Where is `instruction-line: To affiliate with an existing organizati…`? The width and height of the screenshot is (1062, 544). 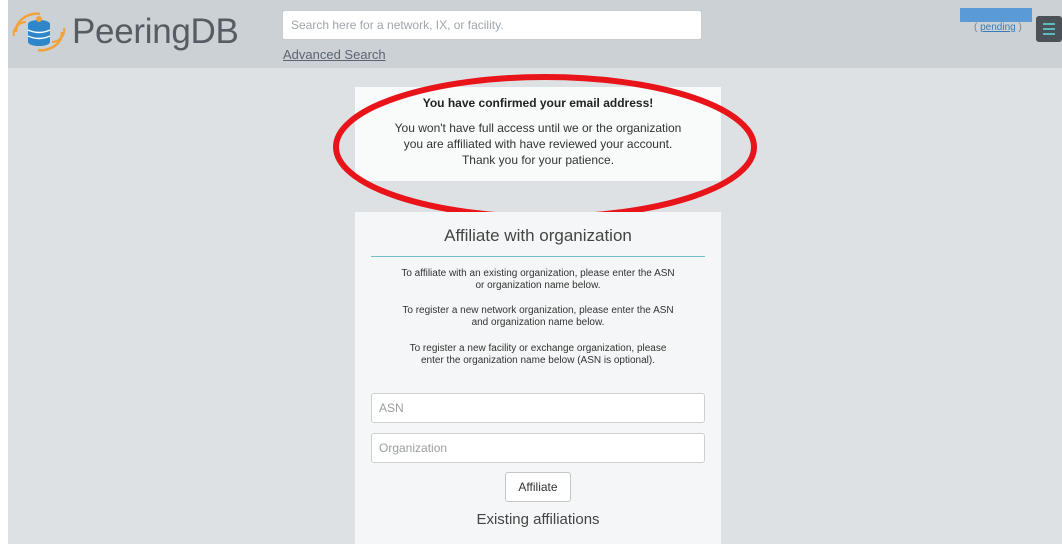 instruction-line: To affiliate with an existing organizati… is located at coordinates (538, 273).